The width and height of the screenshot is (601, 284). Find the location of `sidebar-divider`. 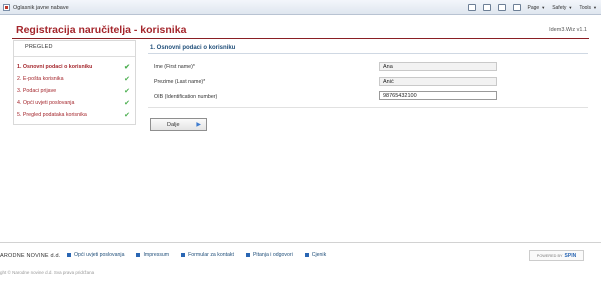

sidebar-divider is located at coordinates (74, 56).